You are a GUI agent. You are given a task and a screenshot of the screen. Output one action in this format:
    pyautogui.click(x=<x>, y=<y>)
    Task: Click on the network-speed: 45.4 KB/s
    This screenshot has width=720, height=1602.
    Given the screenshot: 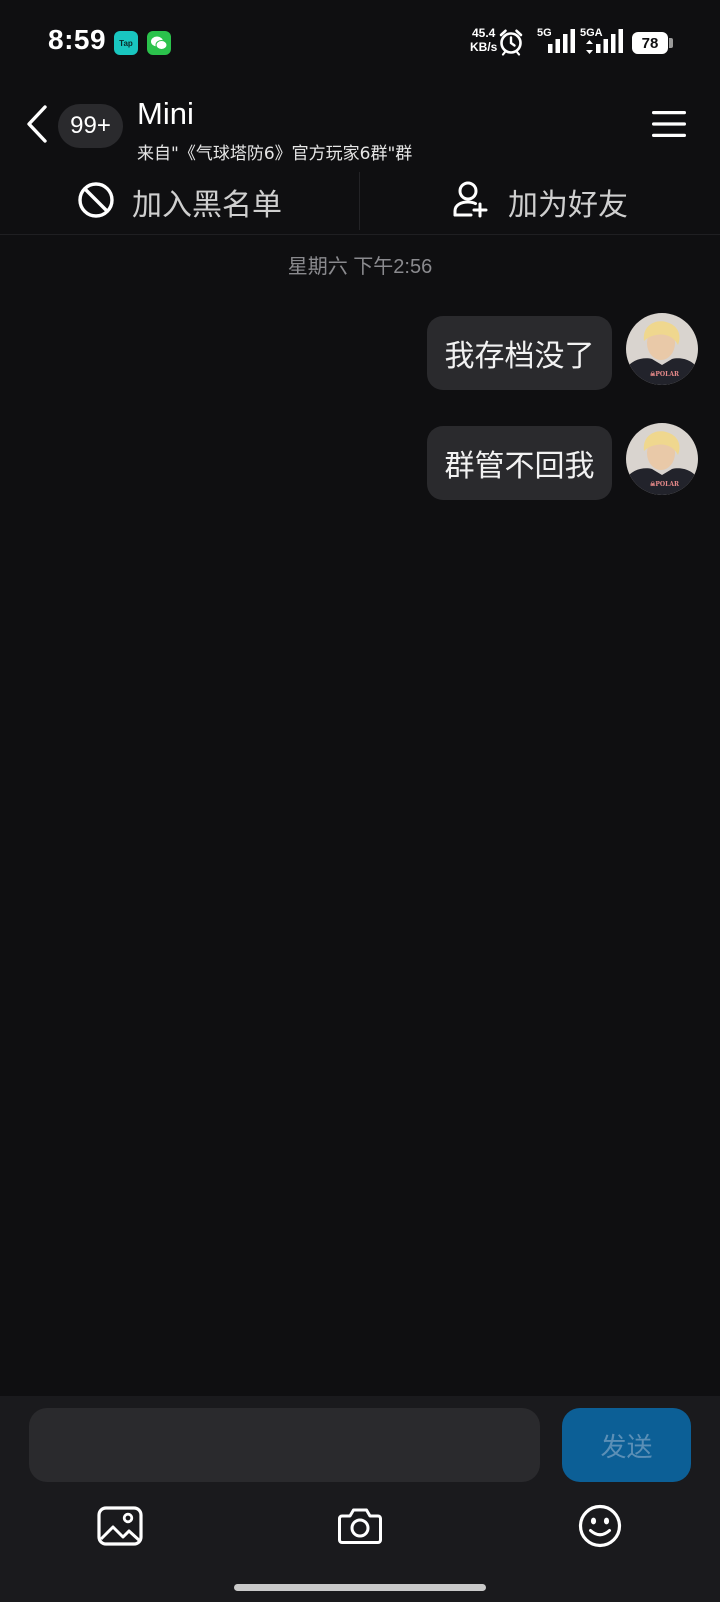 What is the action you would take?
    pyautogui.click(x=483, y=40)
    